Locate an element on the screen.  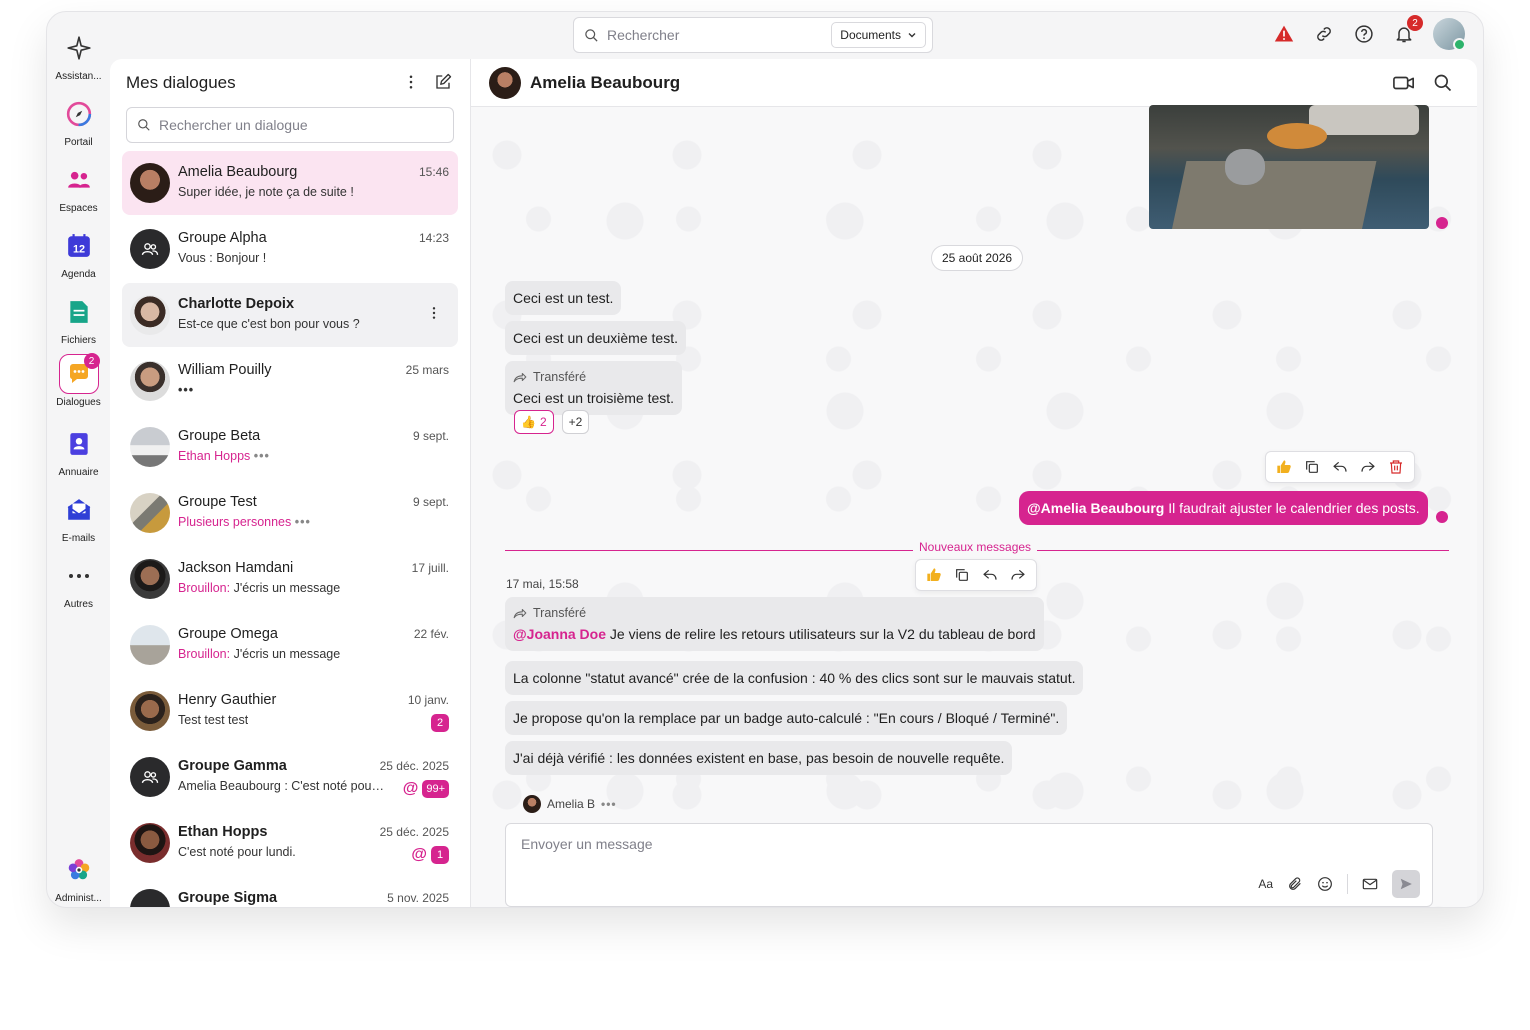
delete-icon is located at coordinates (1396, 467).